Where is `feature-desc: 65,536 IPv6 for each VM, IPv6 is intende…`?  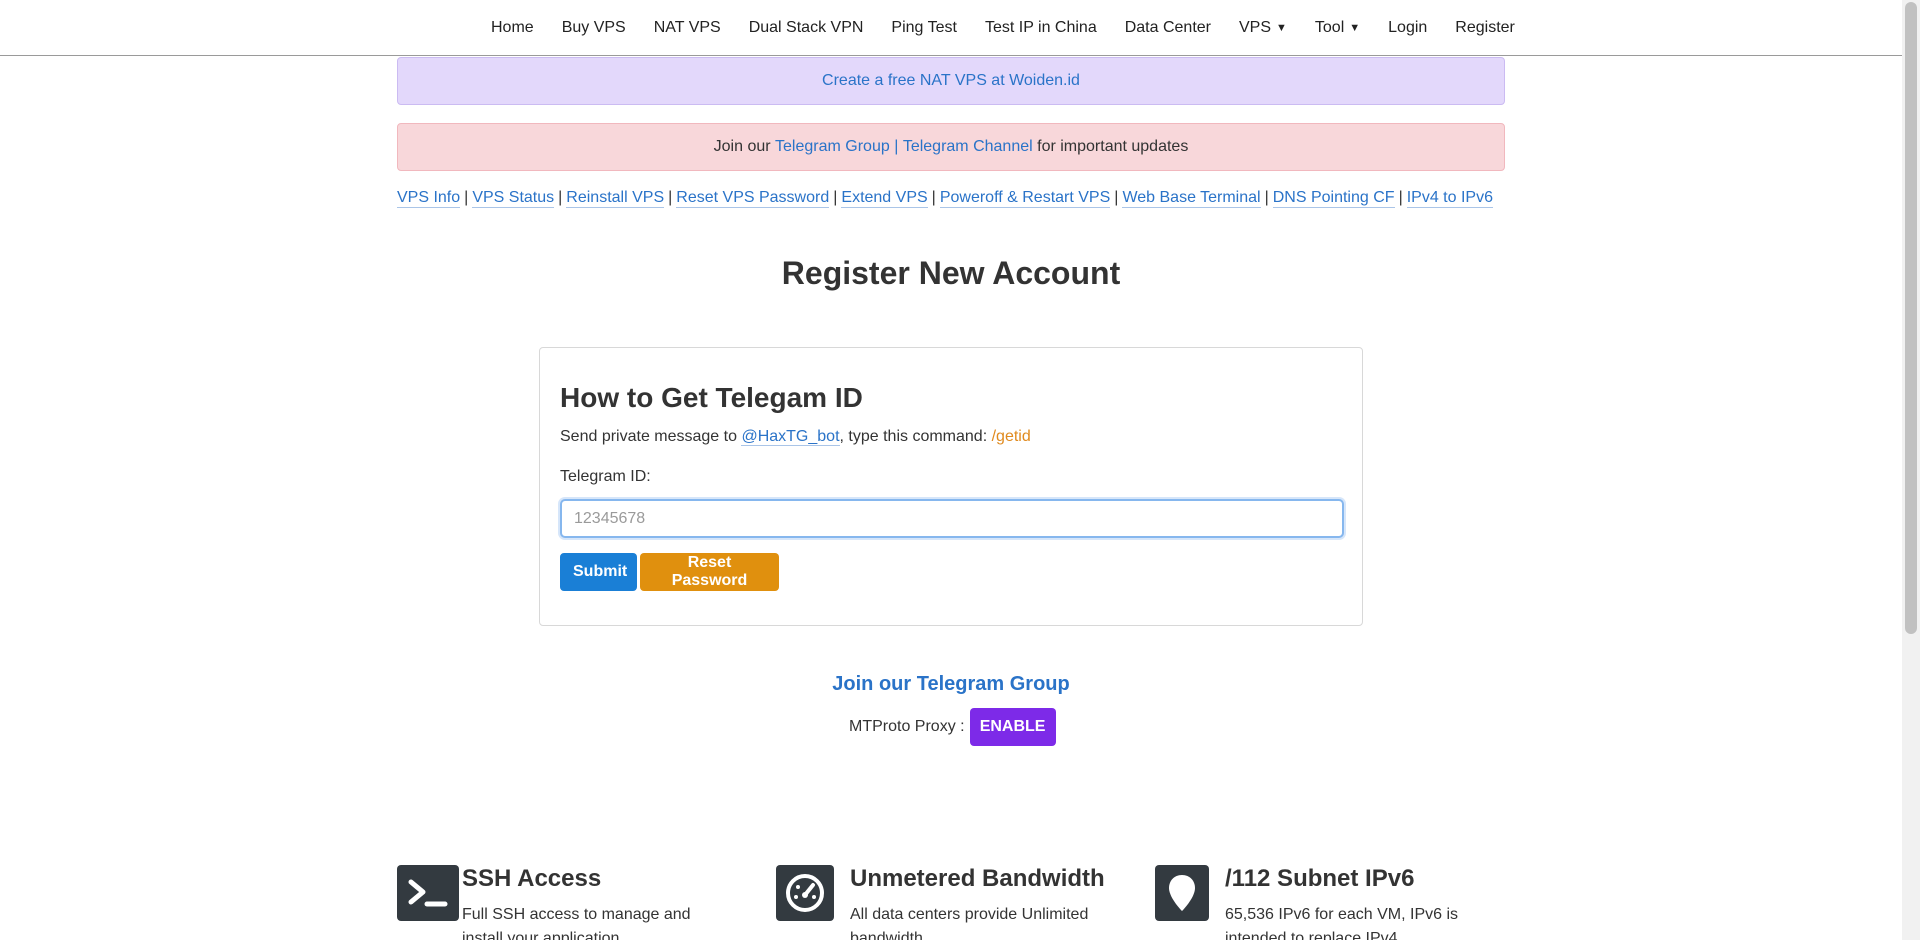
feature-desc: 65,536 IPv6 for each VM, IPv6 is intende… is located at coordinates (1342, 923).